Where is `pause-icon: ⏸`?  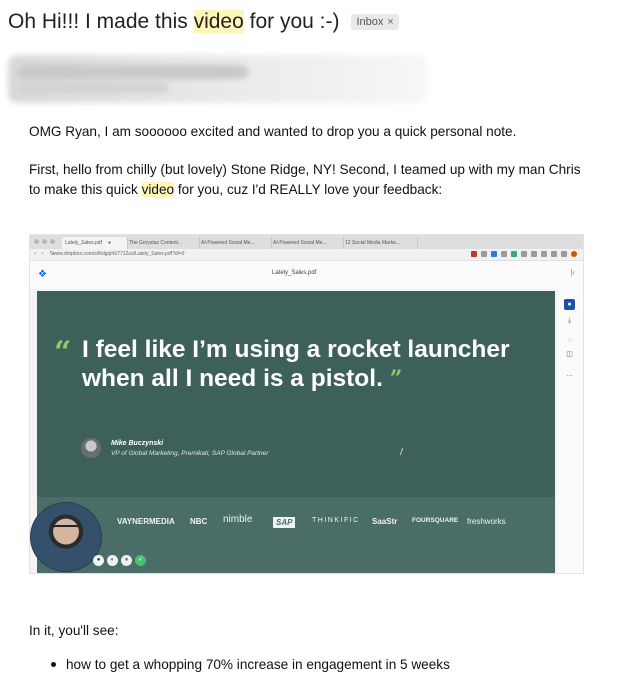 pause-icon: ⏸ is located at coordinates (126, 560).